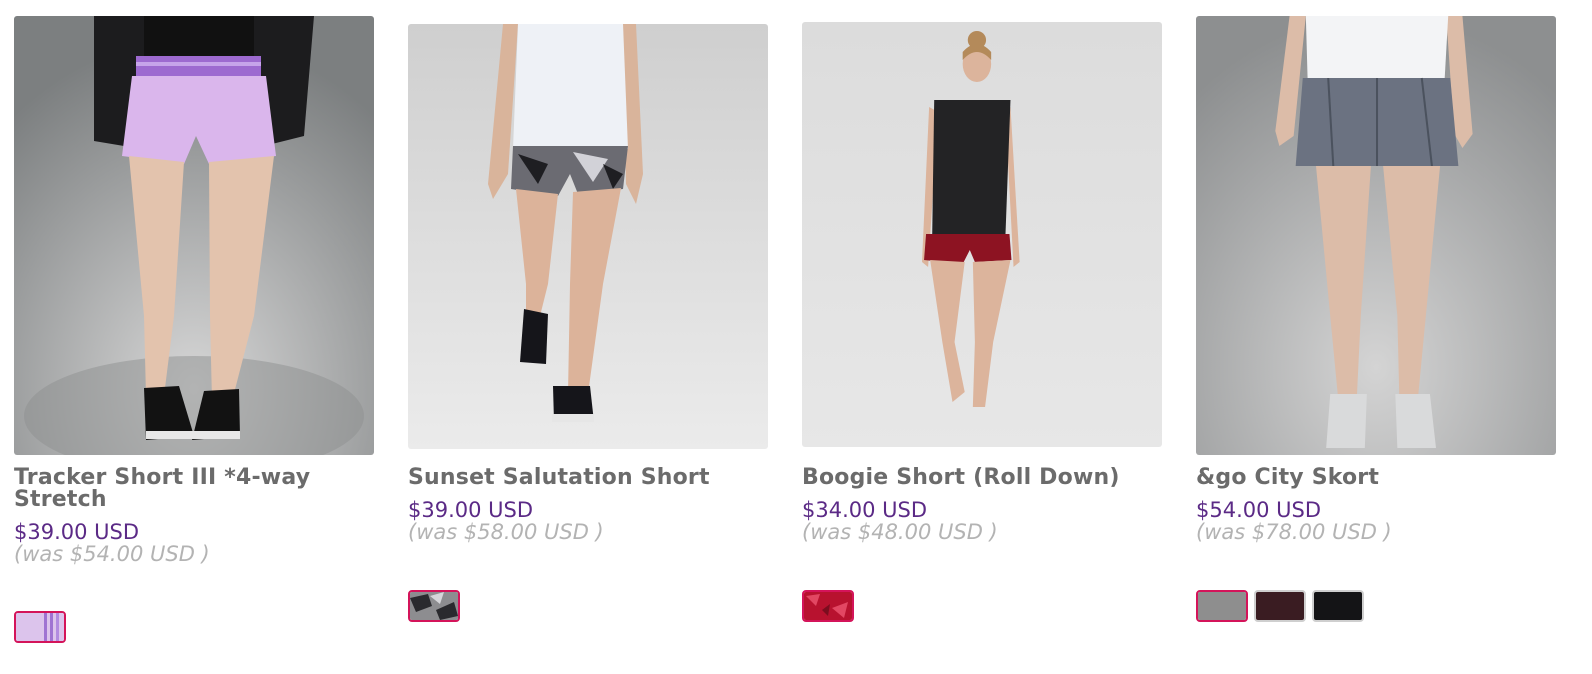 The height and width of the screenshot is (674, 1592). I want to click on product-image-boogie-short, so click(982, 234).